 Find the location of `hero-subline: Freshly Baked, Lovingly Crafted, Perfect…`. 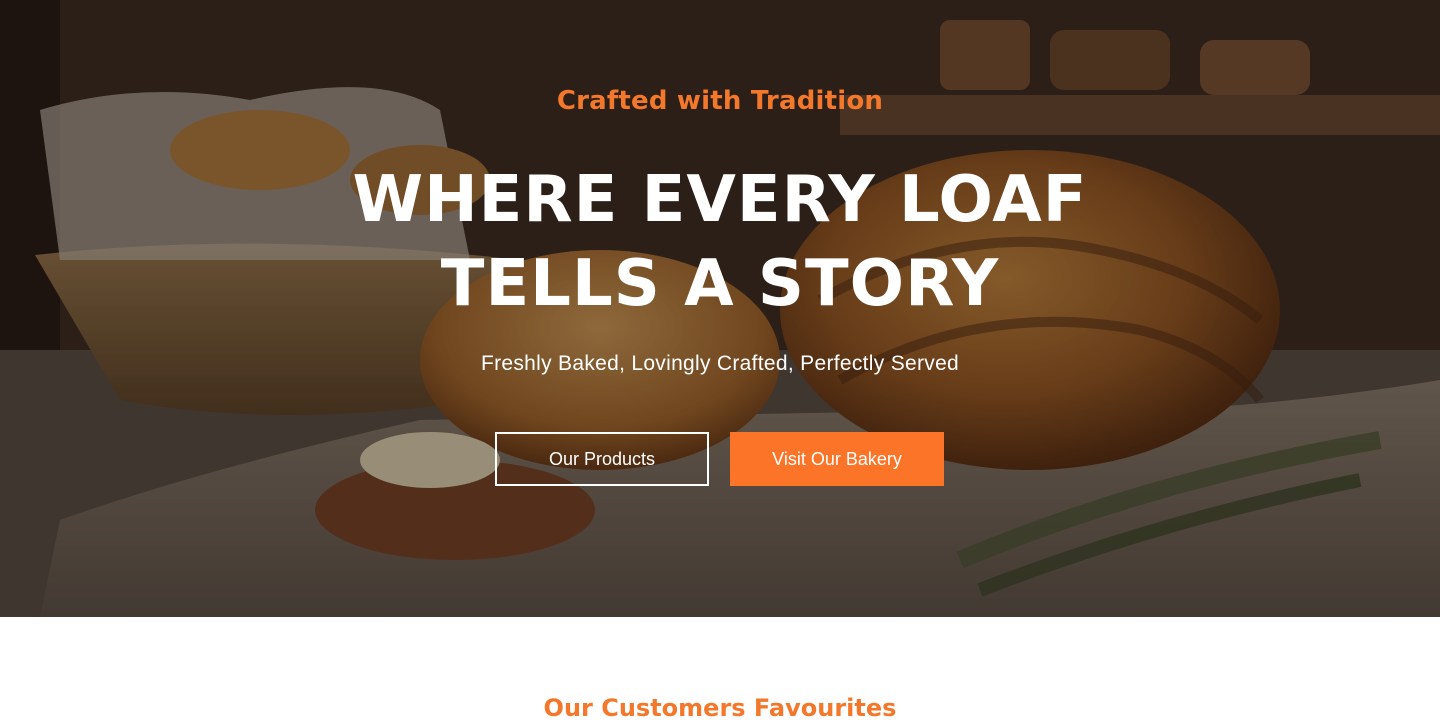

hero-subline: Freshly Baked, Lovingly Crafted, Perfect… is located at coordinates (720, 363).